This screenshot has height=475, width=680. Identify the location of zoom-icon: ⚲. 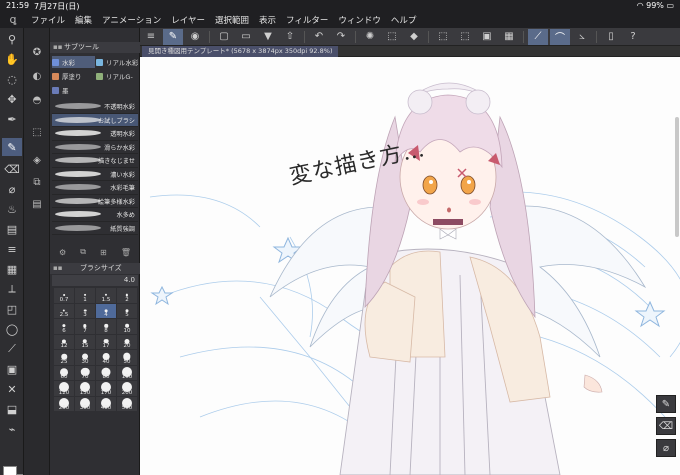
(12, 39).